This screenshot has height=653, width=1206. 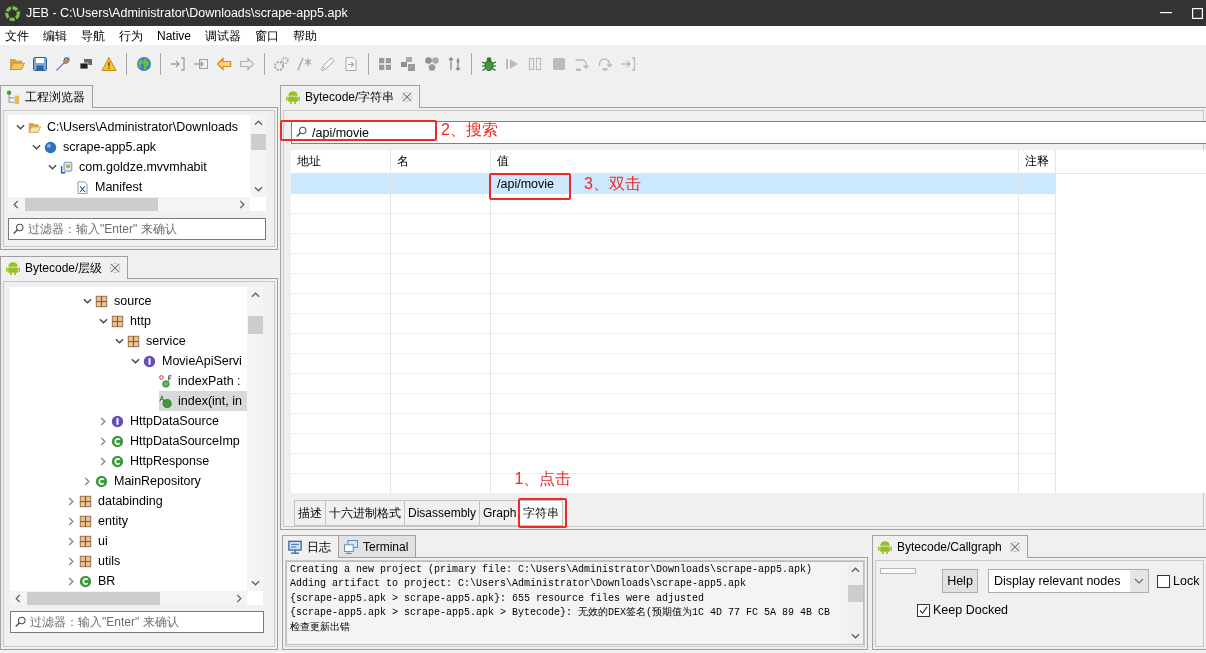 What do you see at coordinates (110, 187) in the screenshot?
I see `tree-item: Manifest` at bounding box center [110, 187].